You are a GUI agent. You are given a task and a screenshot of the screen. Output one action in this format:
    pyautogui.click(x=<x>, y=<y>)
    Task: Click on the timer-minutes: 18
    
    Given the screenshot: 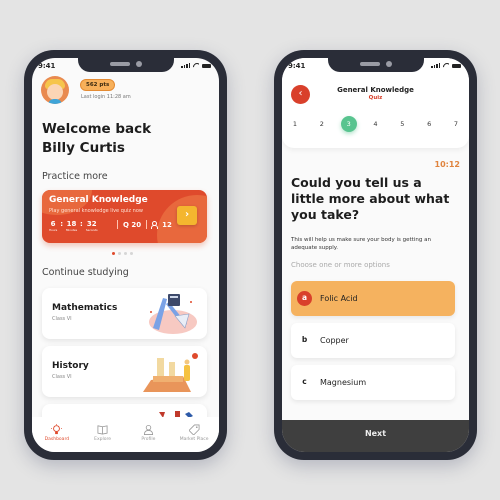 What is the action you would take?
    pyautogui.click(x=71, y=224)
    